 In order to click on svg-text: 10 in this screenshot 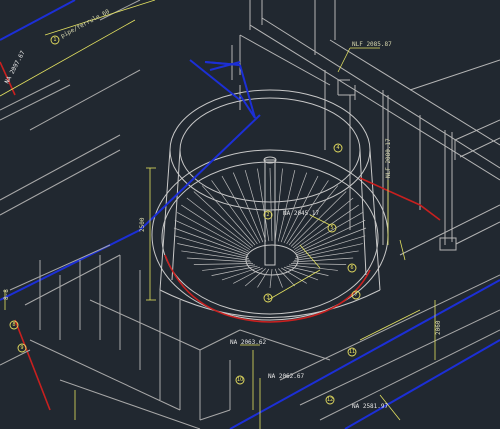, I will do `click(240, 380)`.